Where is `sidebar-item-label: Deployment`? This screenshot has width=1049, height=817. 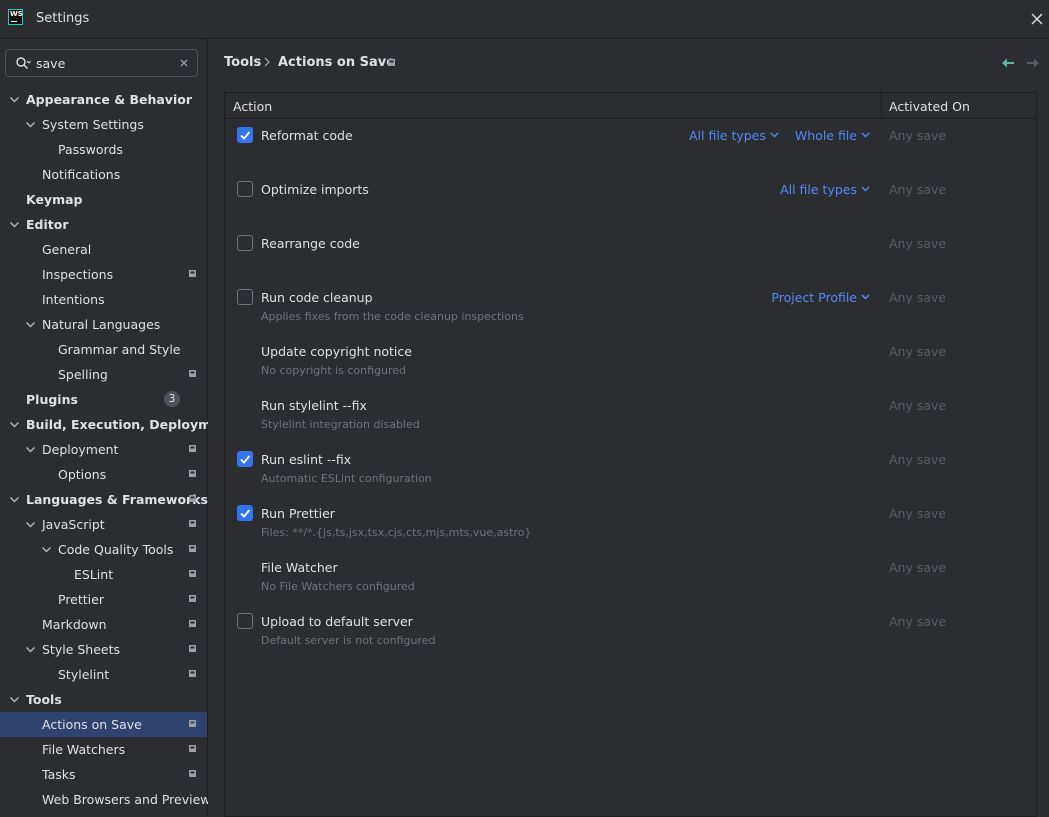 sidebar-item-label: Deployment is located at coordinates (80, 449).